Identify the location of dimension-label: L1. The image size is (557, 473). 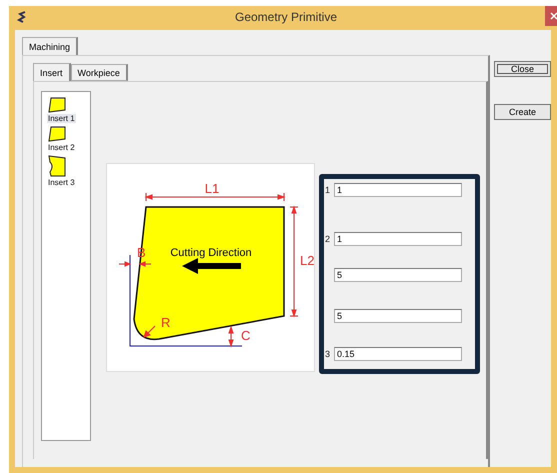
(212, 188).